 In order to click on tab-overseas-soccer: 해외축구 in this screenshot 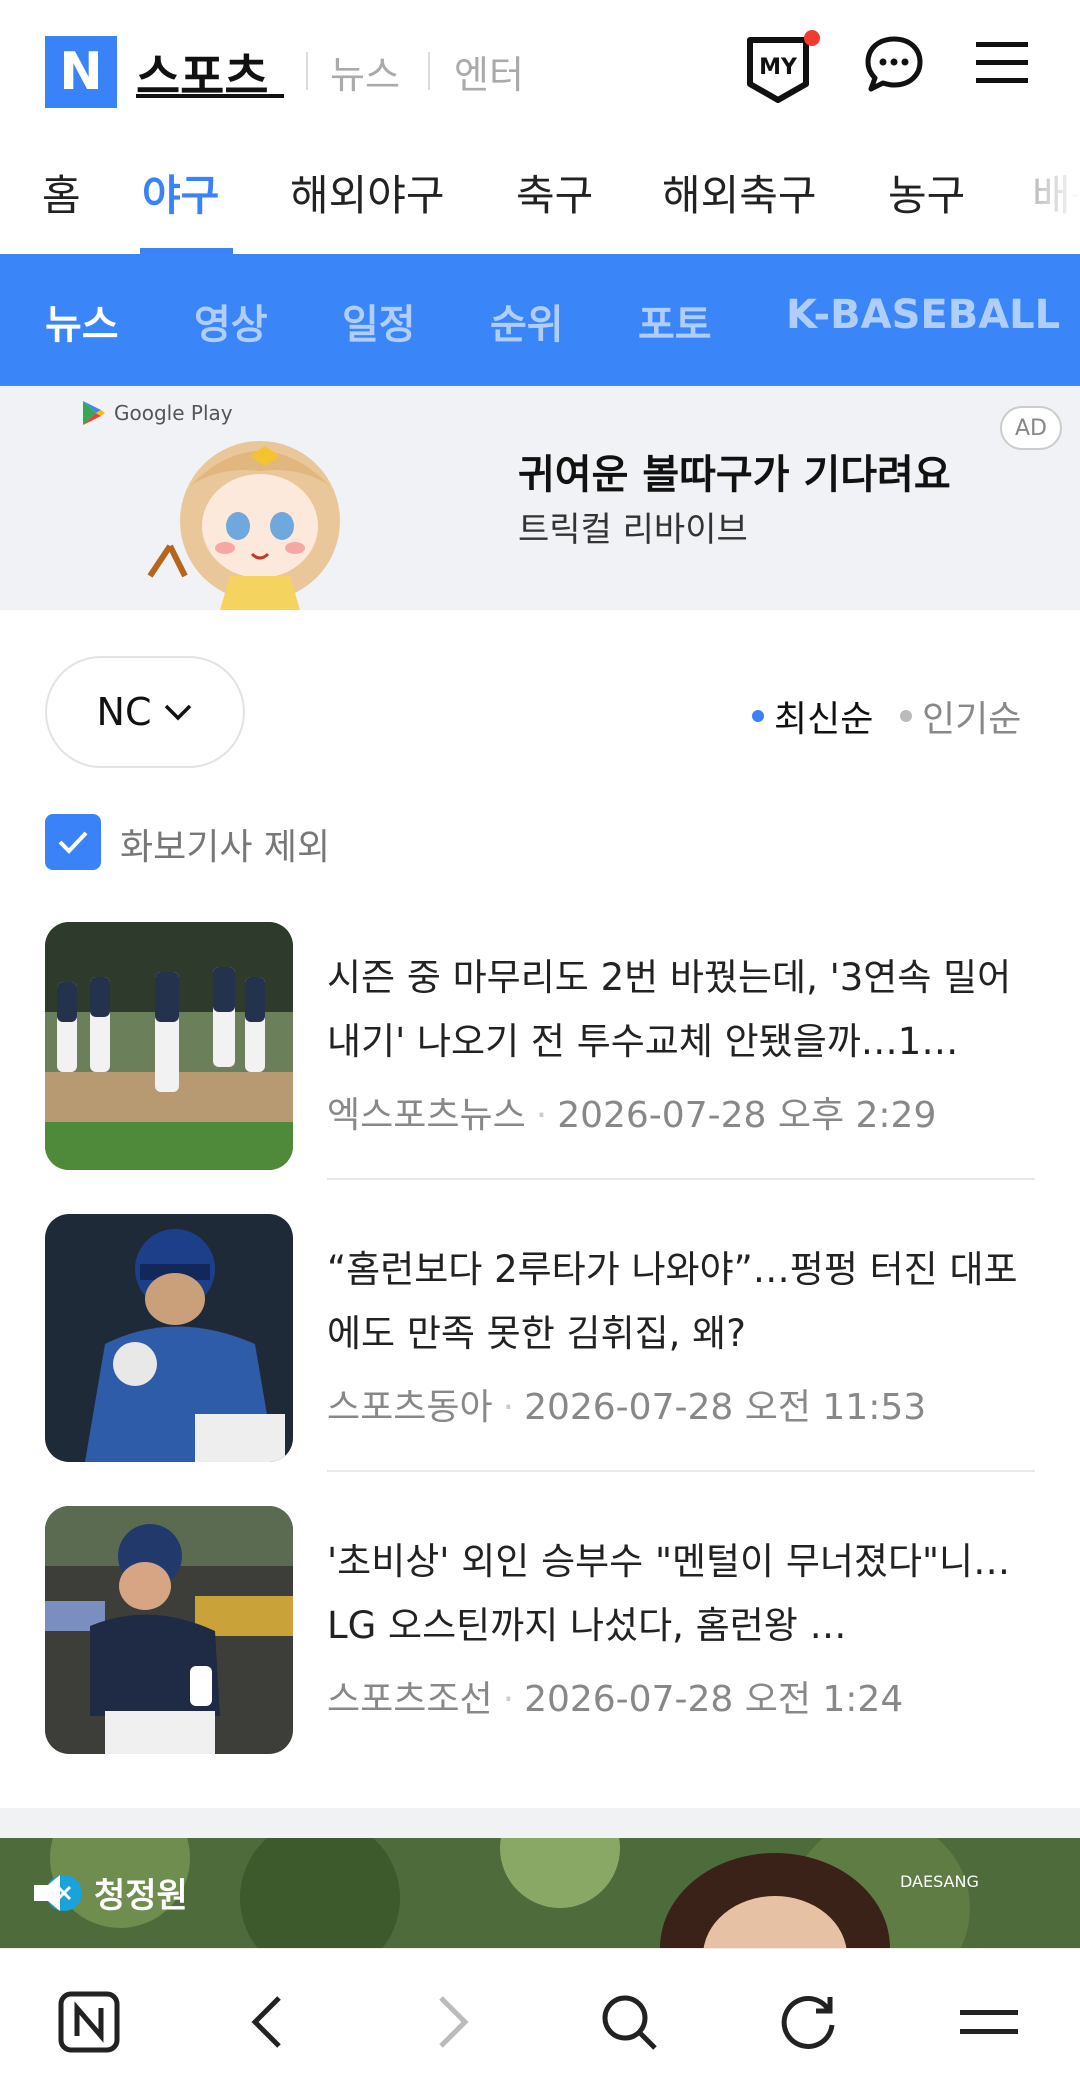, I will do `click(739, 192)`.